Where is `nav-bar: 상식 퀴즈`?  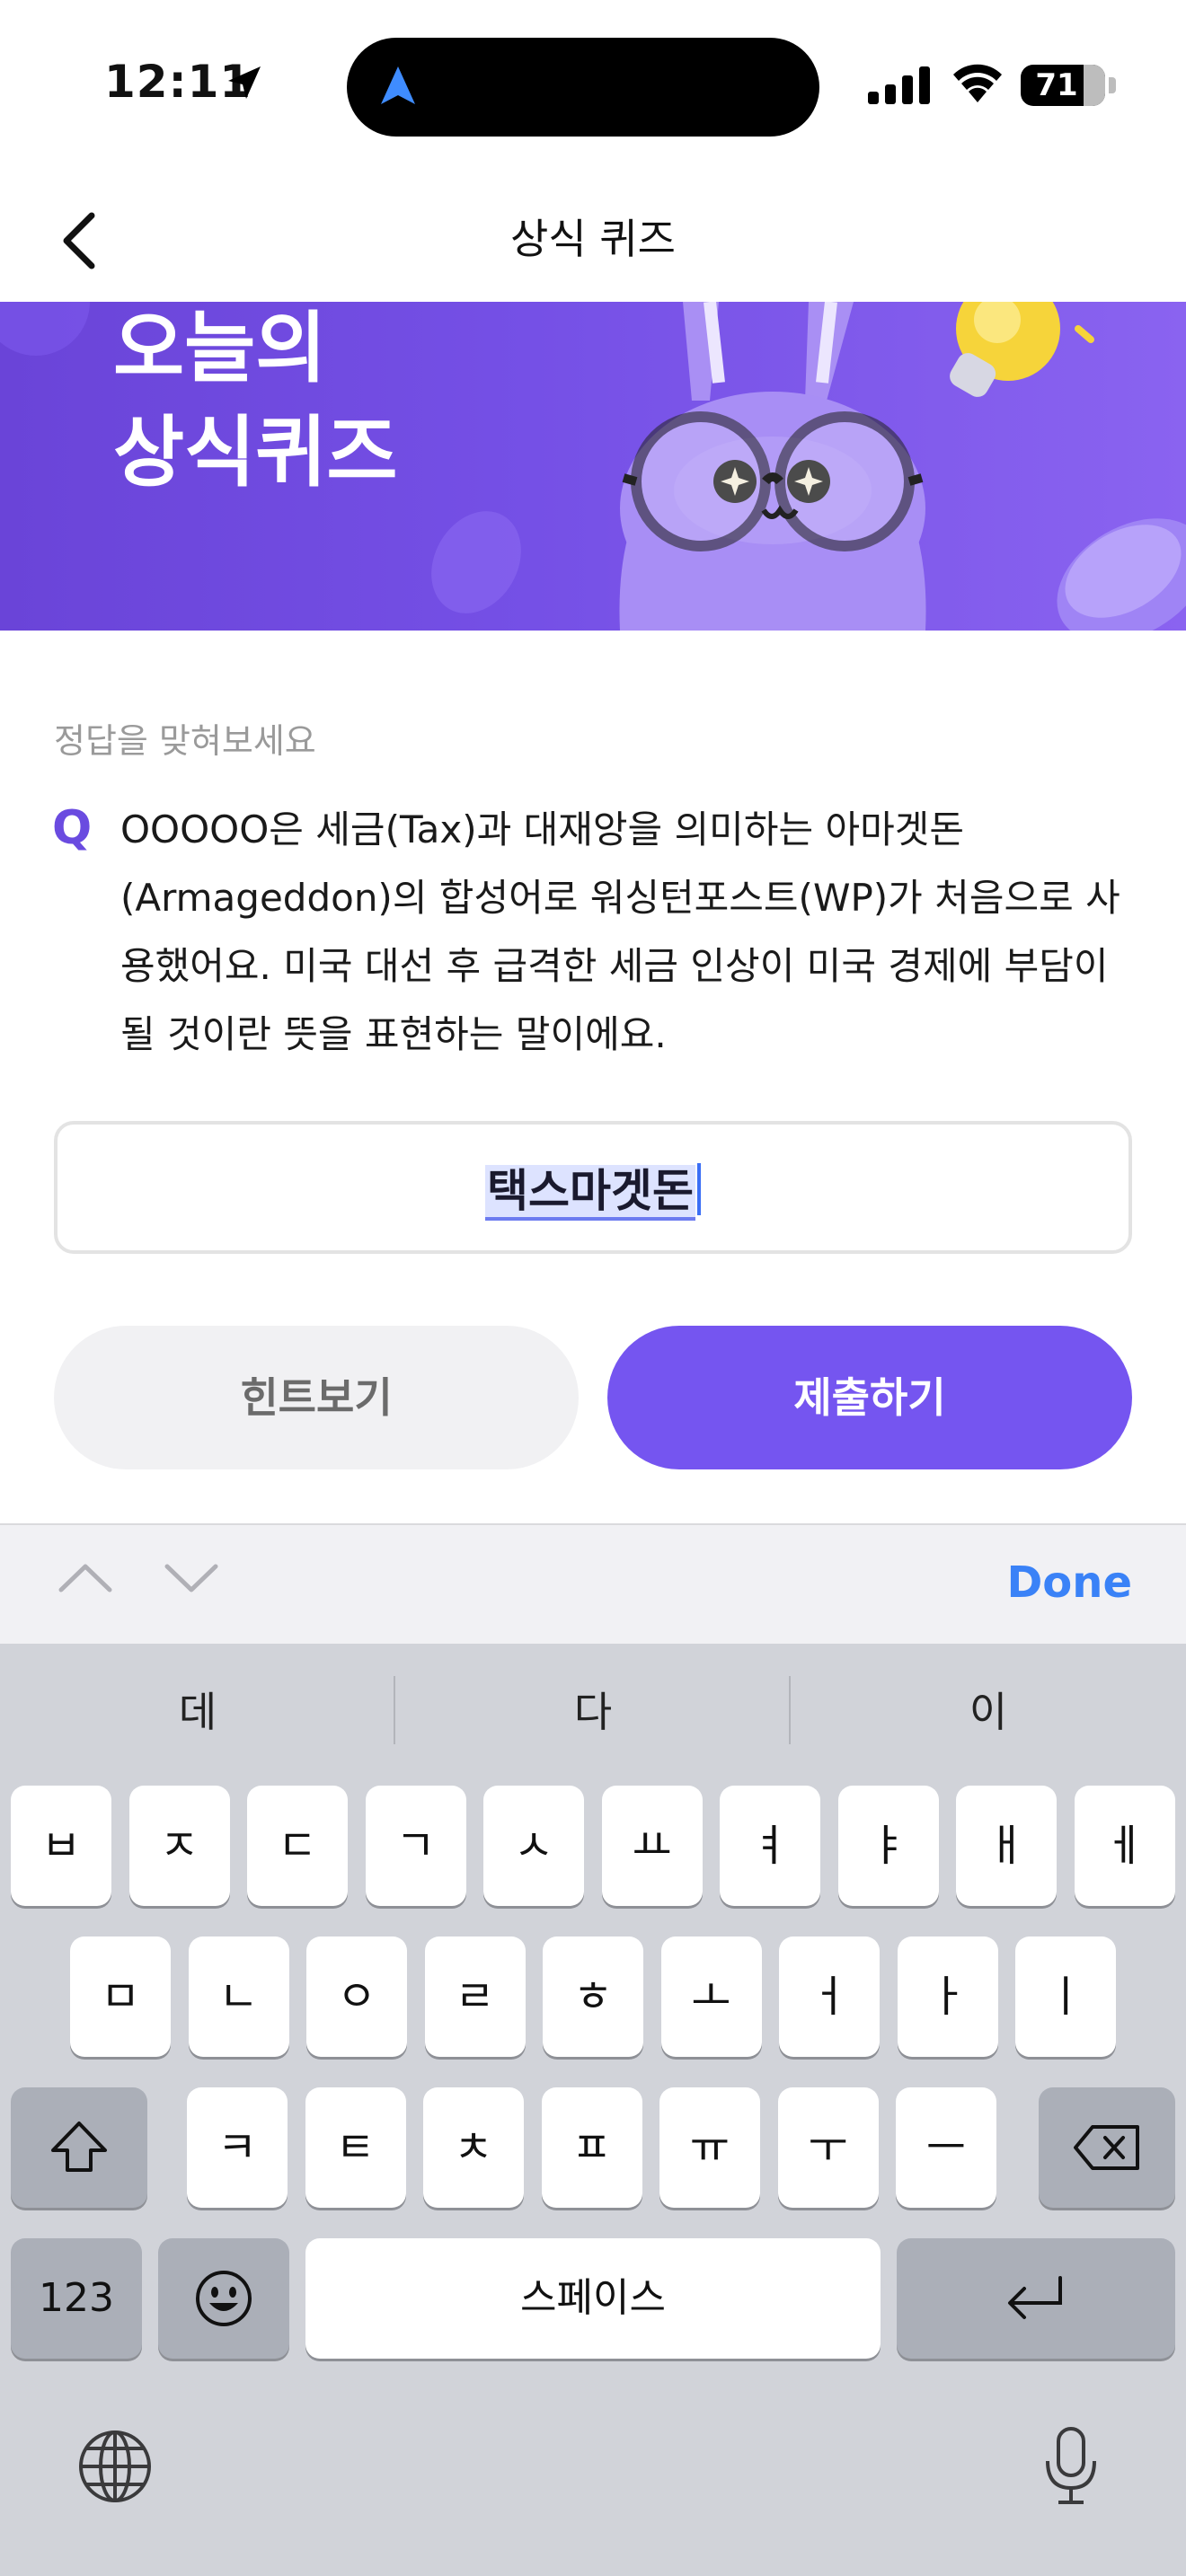
nav-bar: 상식 퀴즈 is located at coordinates (593, 241).